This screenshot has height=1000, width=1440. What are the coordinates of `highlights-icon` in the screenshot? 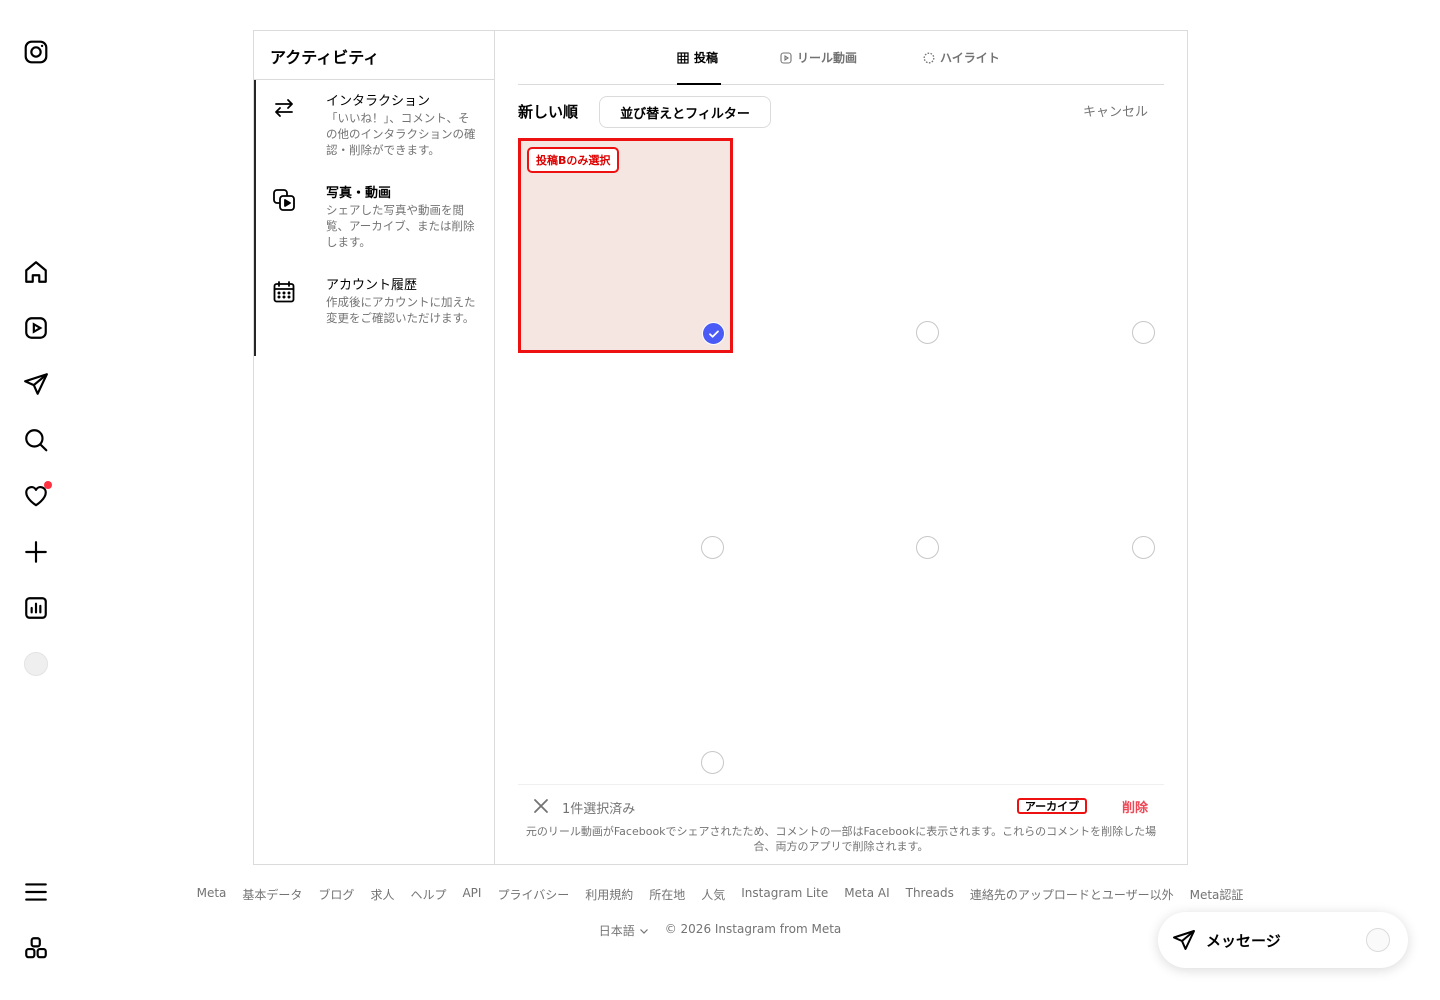 It's located at (929, 57).